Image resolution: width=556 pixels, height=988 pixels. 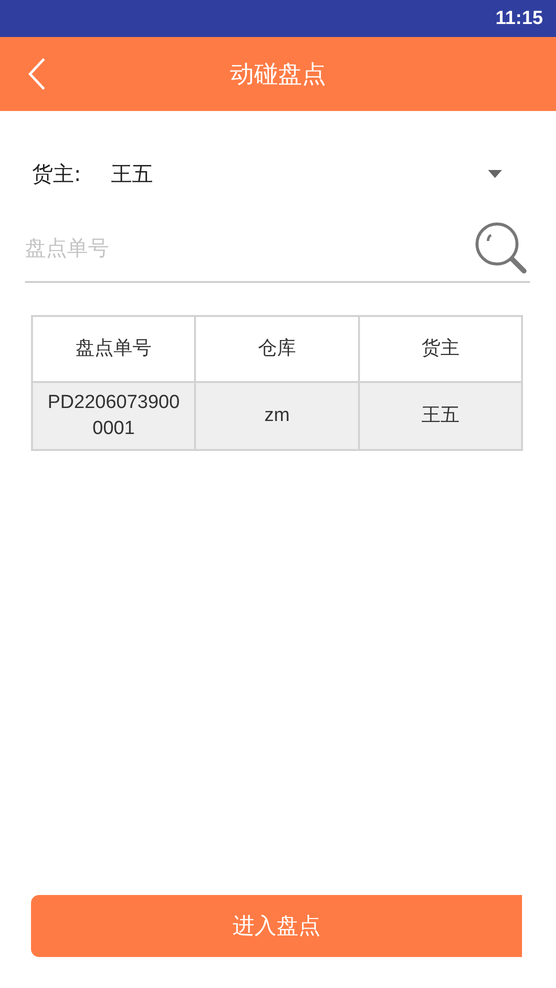 I want to click on owner-label: 货主:, so click(x=57, y=174).